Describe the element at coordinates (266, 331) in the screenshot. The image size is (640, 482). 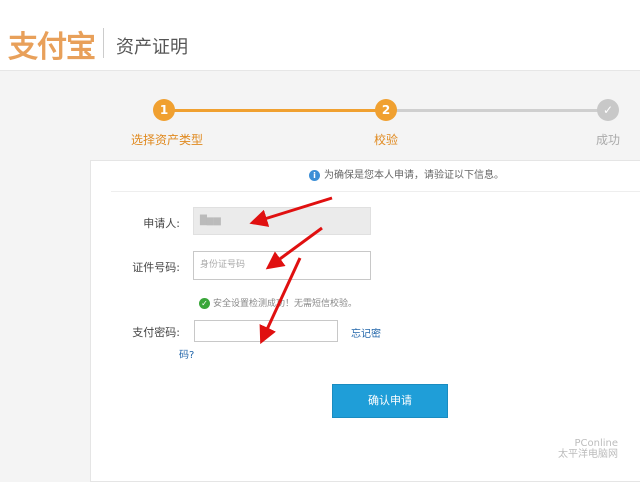
I see `payment-password-input` at that location.